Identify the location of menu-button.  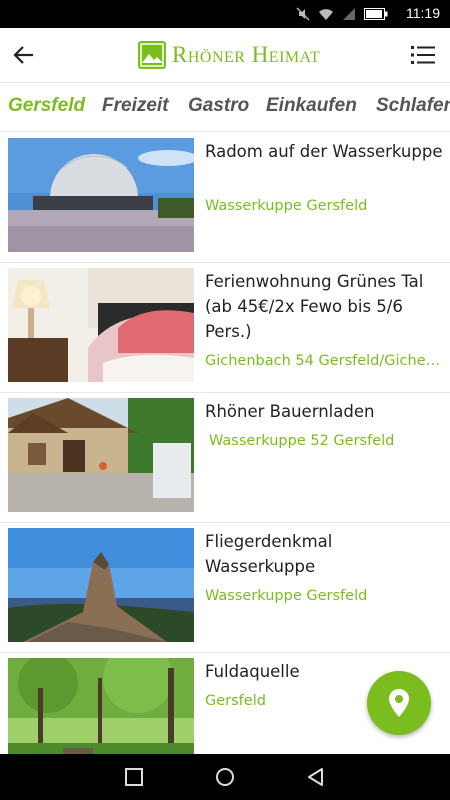
(423, 55).